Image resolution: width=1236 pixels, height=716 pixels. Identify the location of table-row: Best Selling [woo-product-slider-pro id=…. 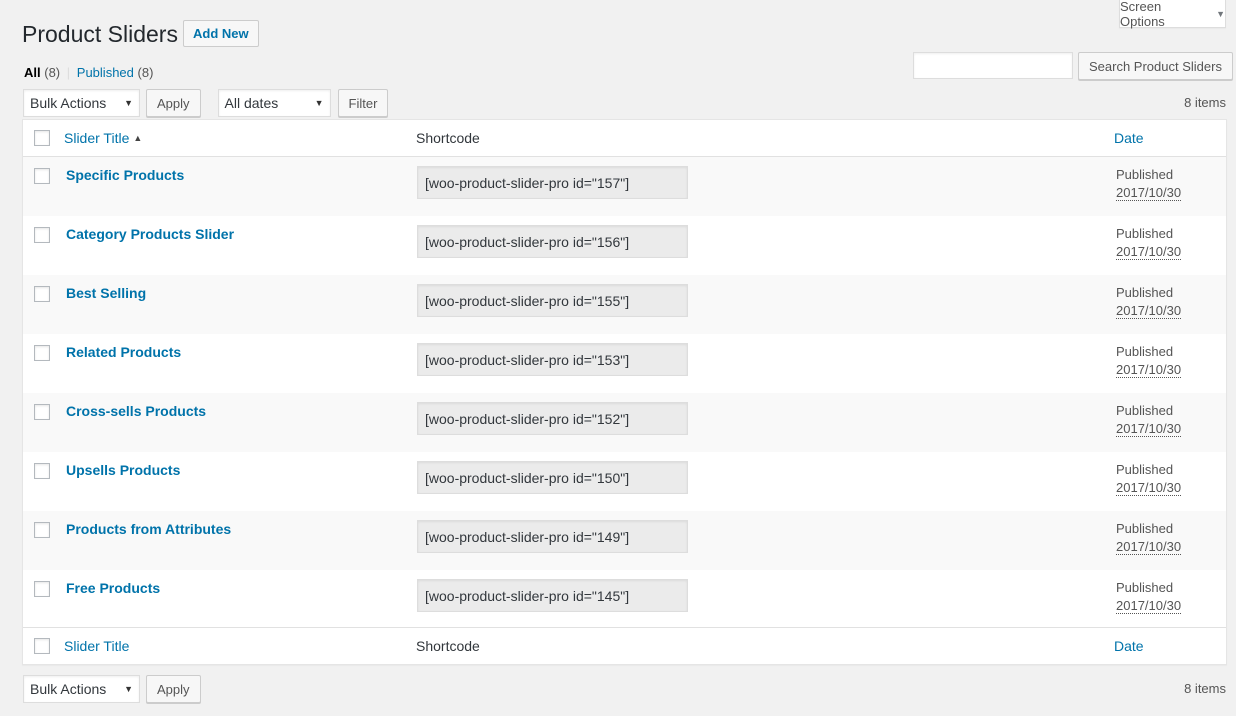
(624, 304).